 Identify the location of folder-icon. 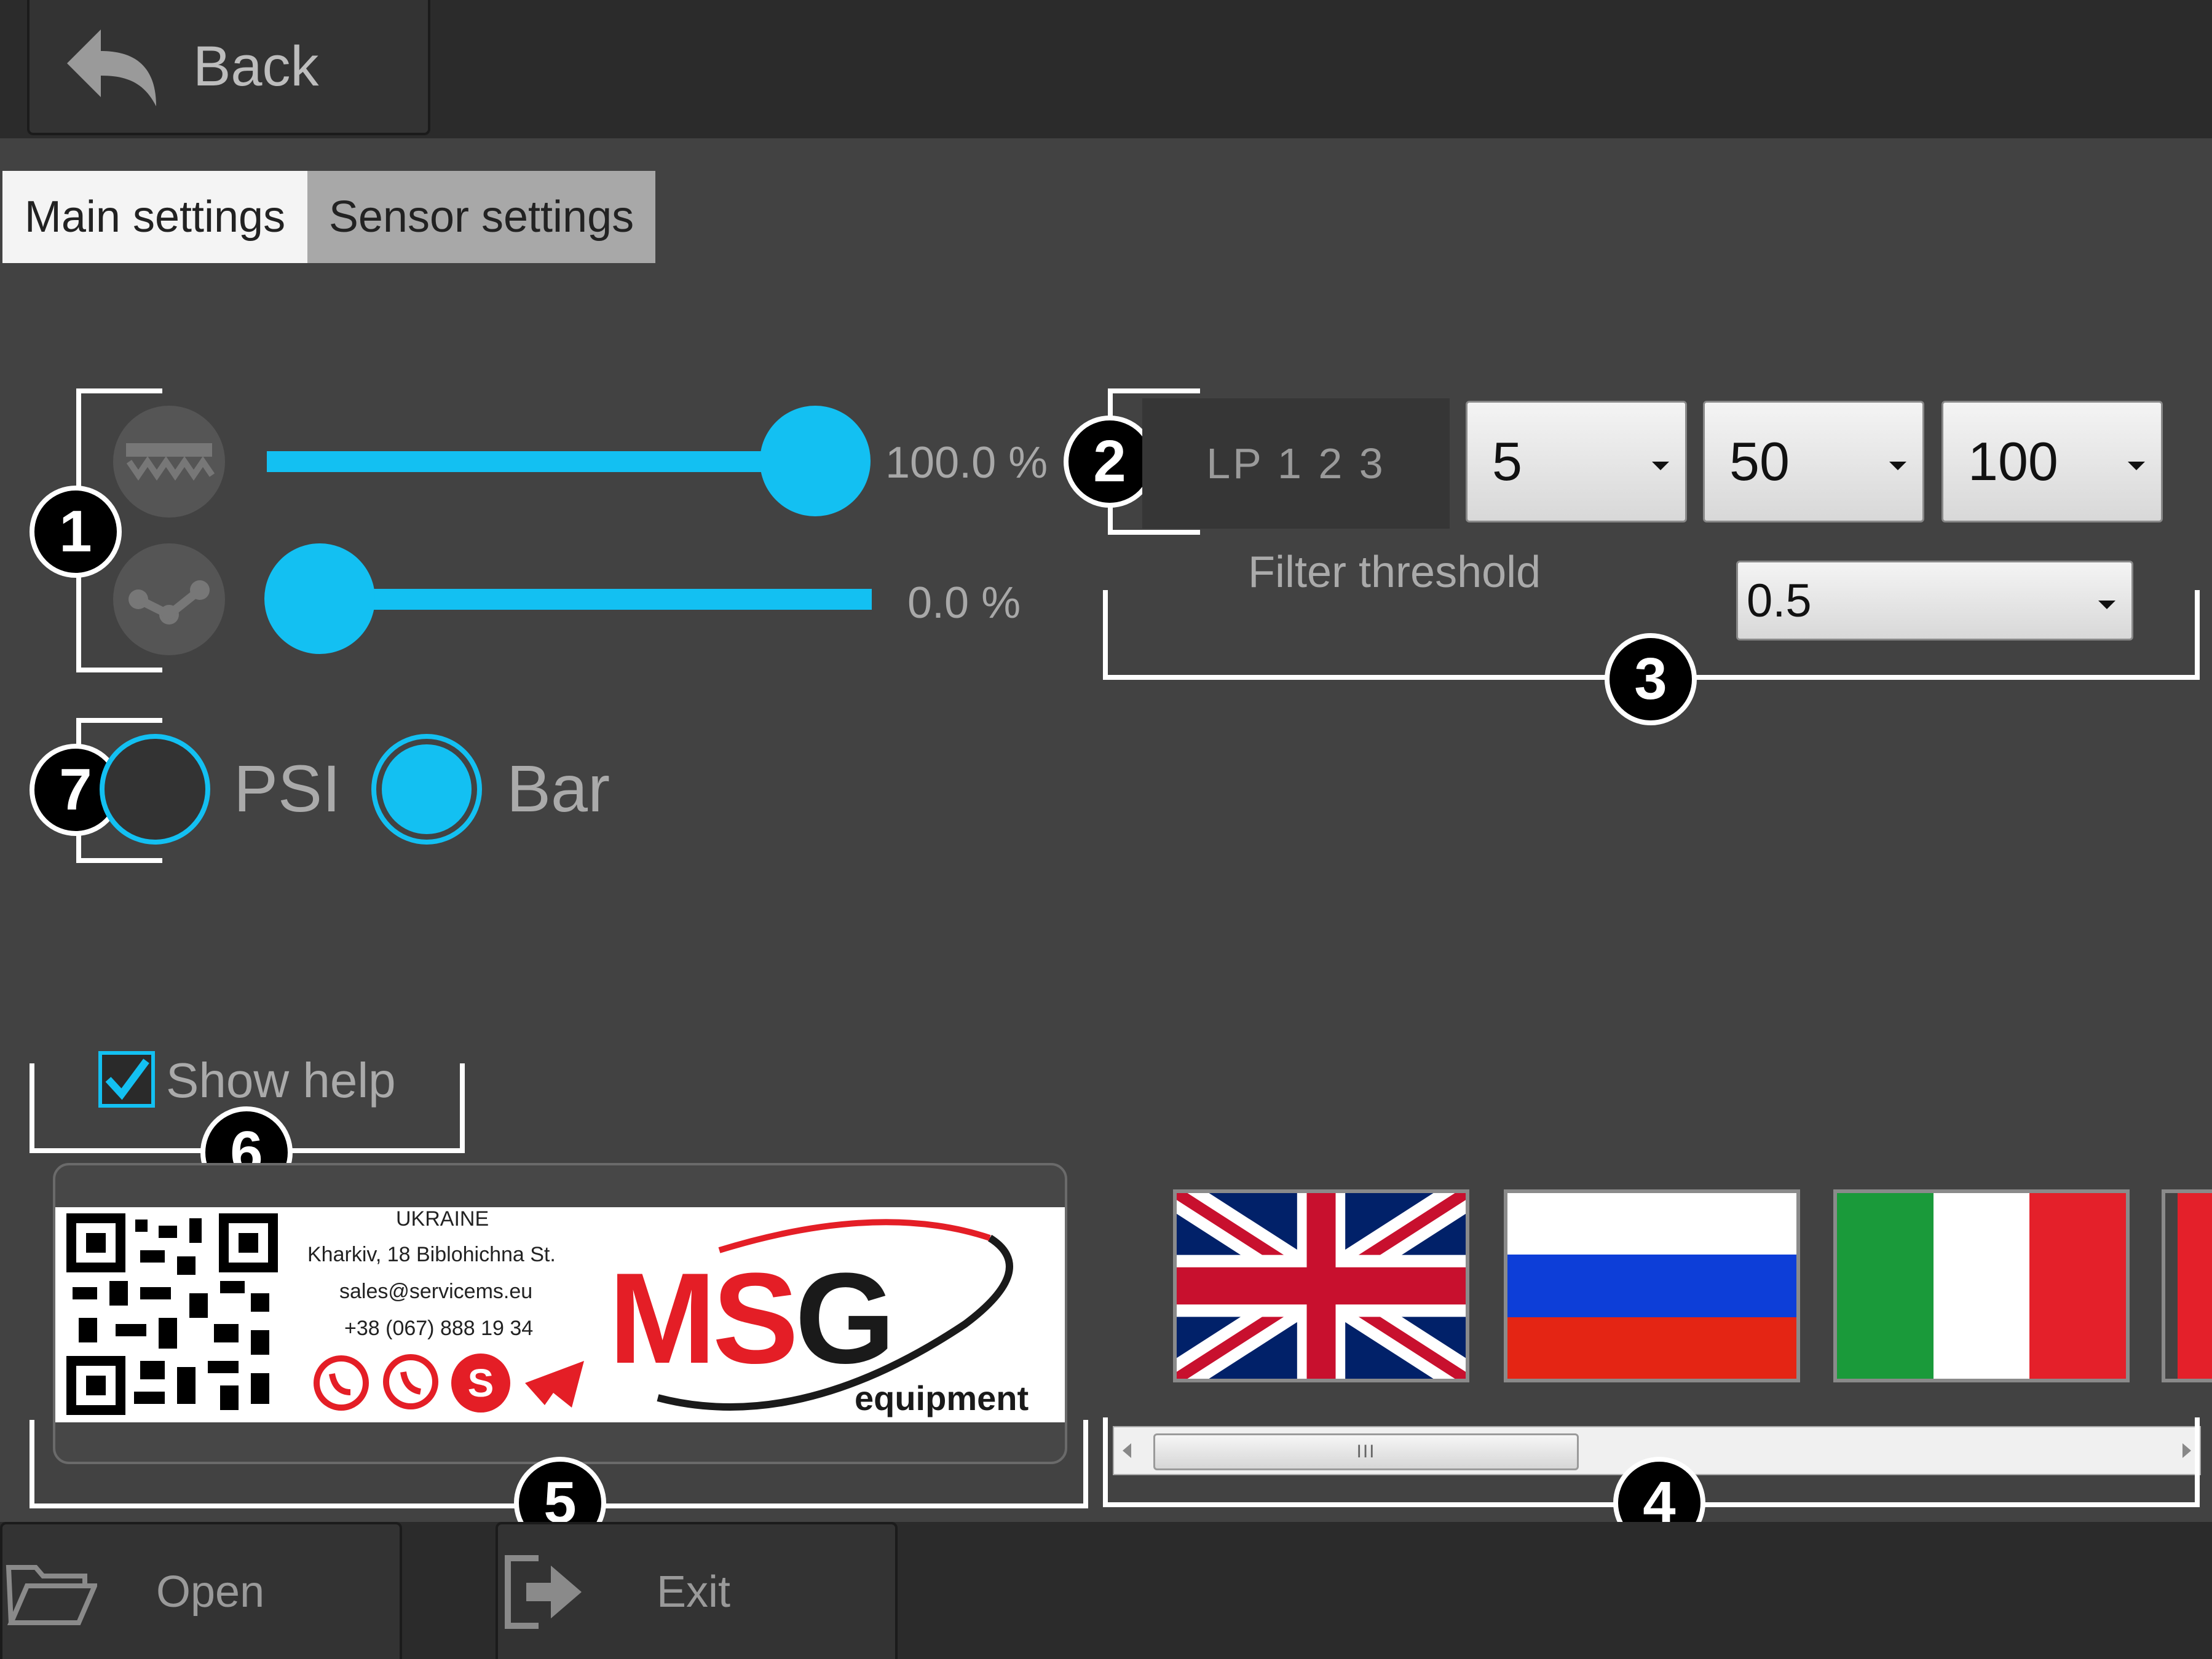
(51, 1594).